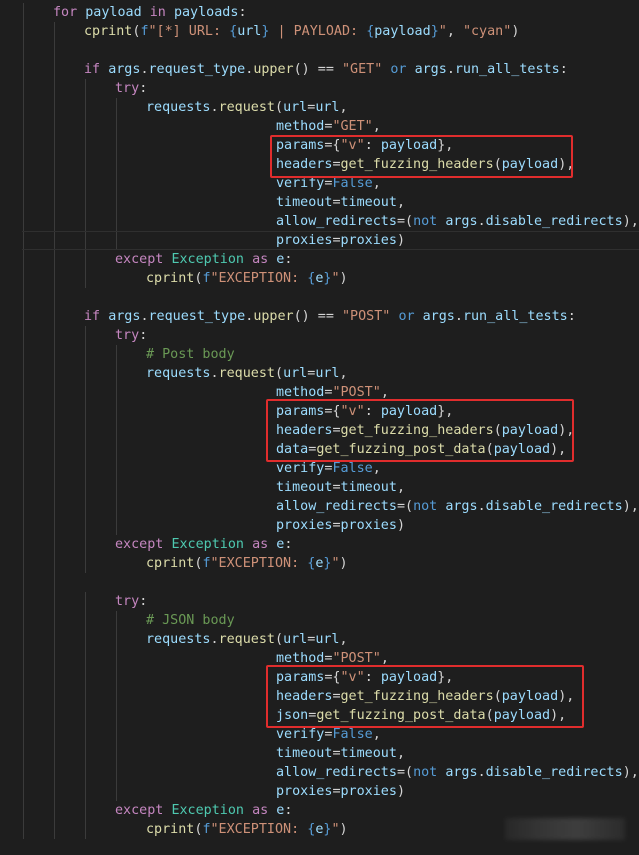 The height and width of the screenshot is (855, 639). Describe the element at coordinates (319, 12) in the screenshot. I see `code-line: for payload in payloads:` at that location.